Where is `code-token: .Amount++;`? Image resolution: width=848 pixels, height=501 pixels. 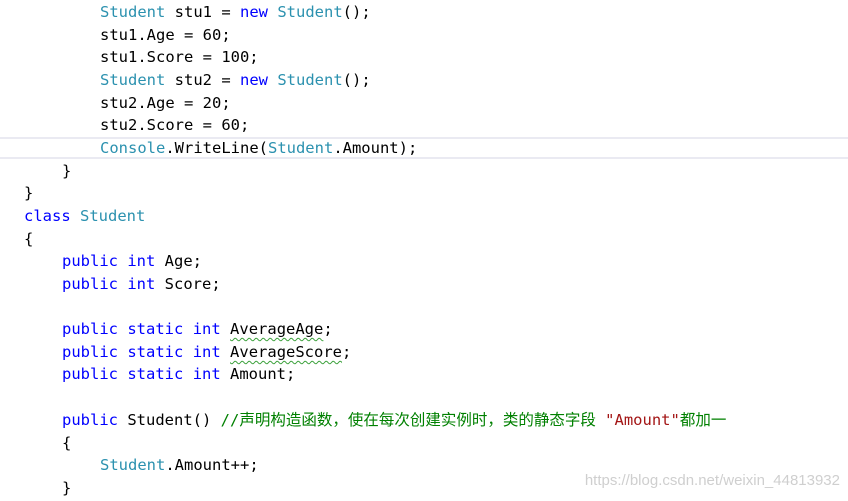
code-token: .Amount++; is located at coordinates (212, 465).